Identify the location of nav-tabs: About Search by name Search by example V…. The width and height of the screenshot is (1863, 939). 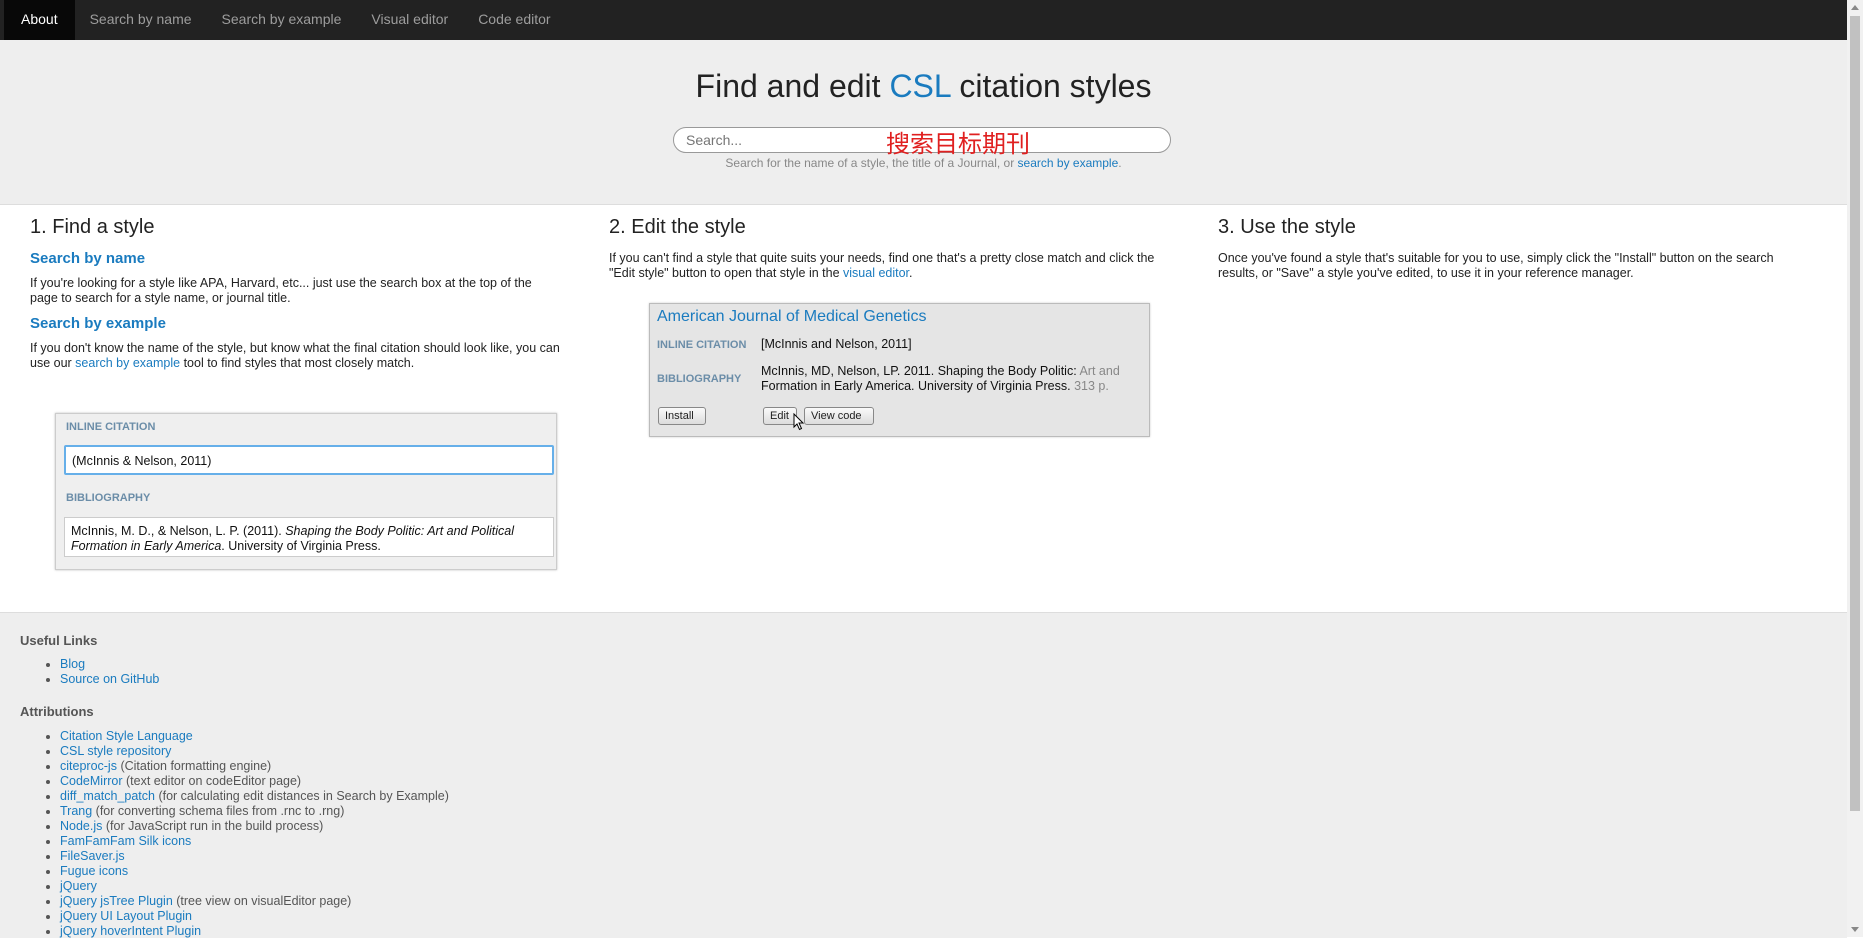
(923, 20).